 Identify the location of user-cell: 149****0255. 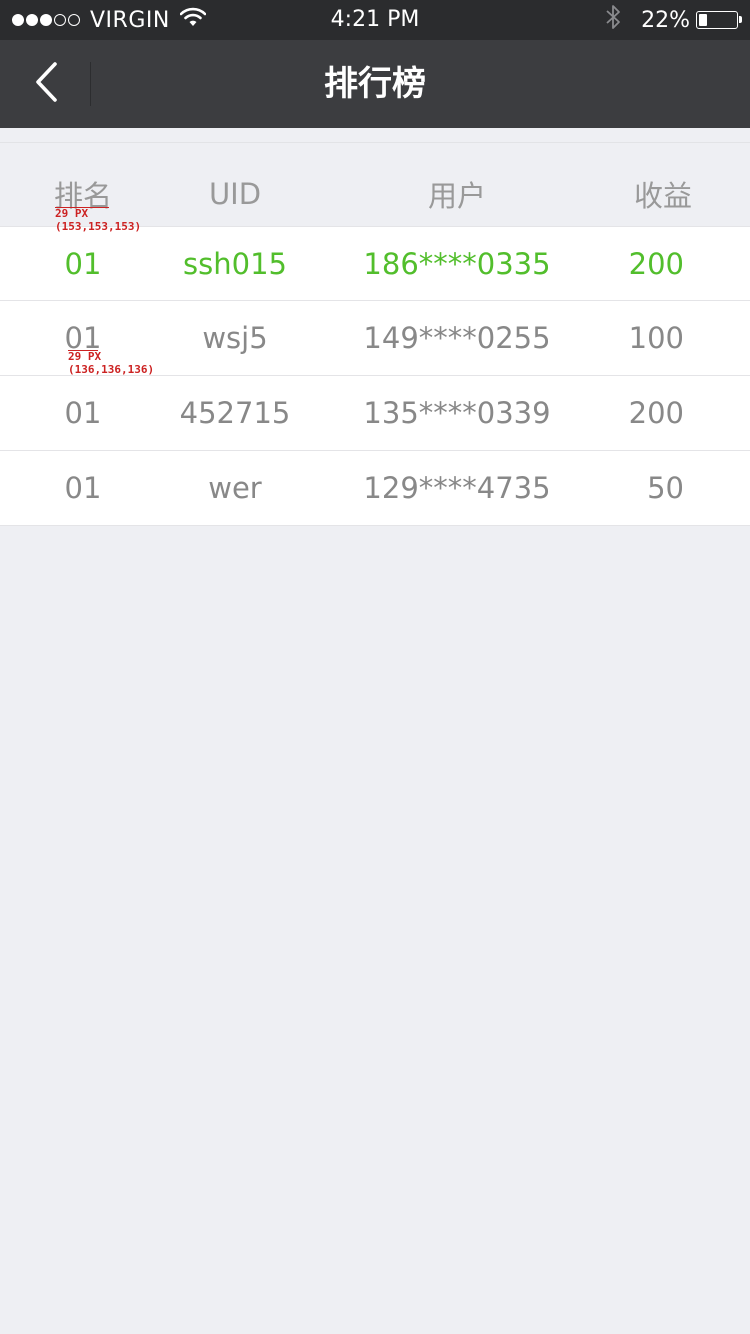
(457, 338).